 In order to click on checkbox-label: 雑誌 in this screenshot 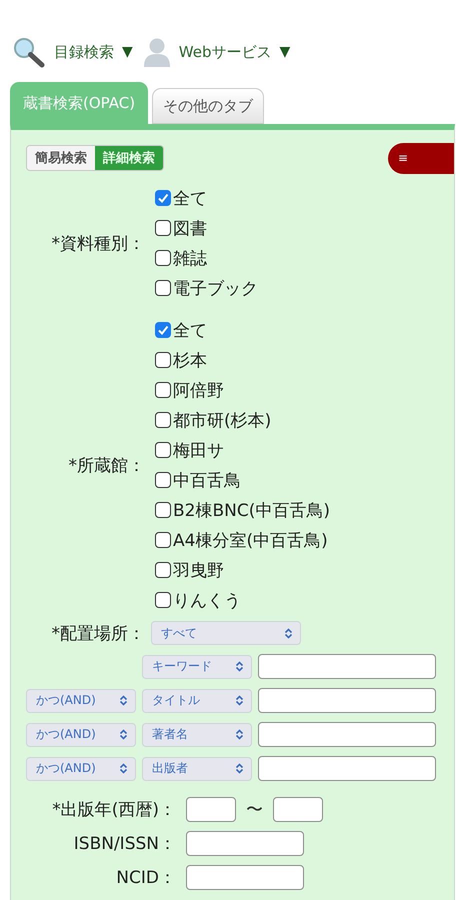, I will do `click(190, 258)`.